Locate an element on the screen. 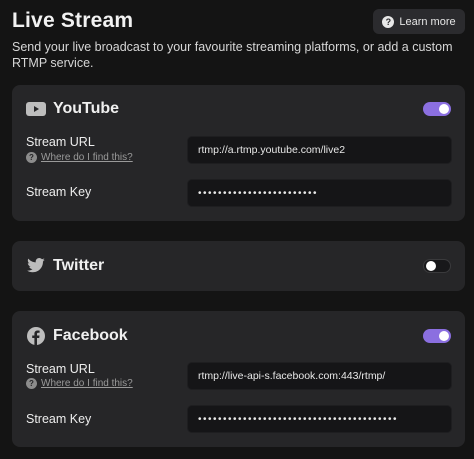 The height and width of the screenshot is (459, 474). youtube-url-input: rtmp://a.rtmp.youtube.com/live2 is located at coordinates (319, 150).